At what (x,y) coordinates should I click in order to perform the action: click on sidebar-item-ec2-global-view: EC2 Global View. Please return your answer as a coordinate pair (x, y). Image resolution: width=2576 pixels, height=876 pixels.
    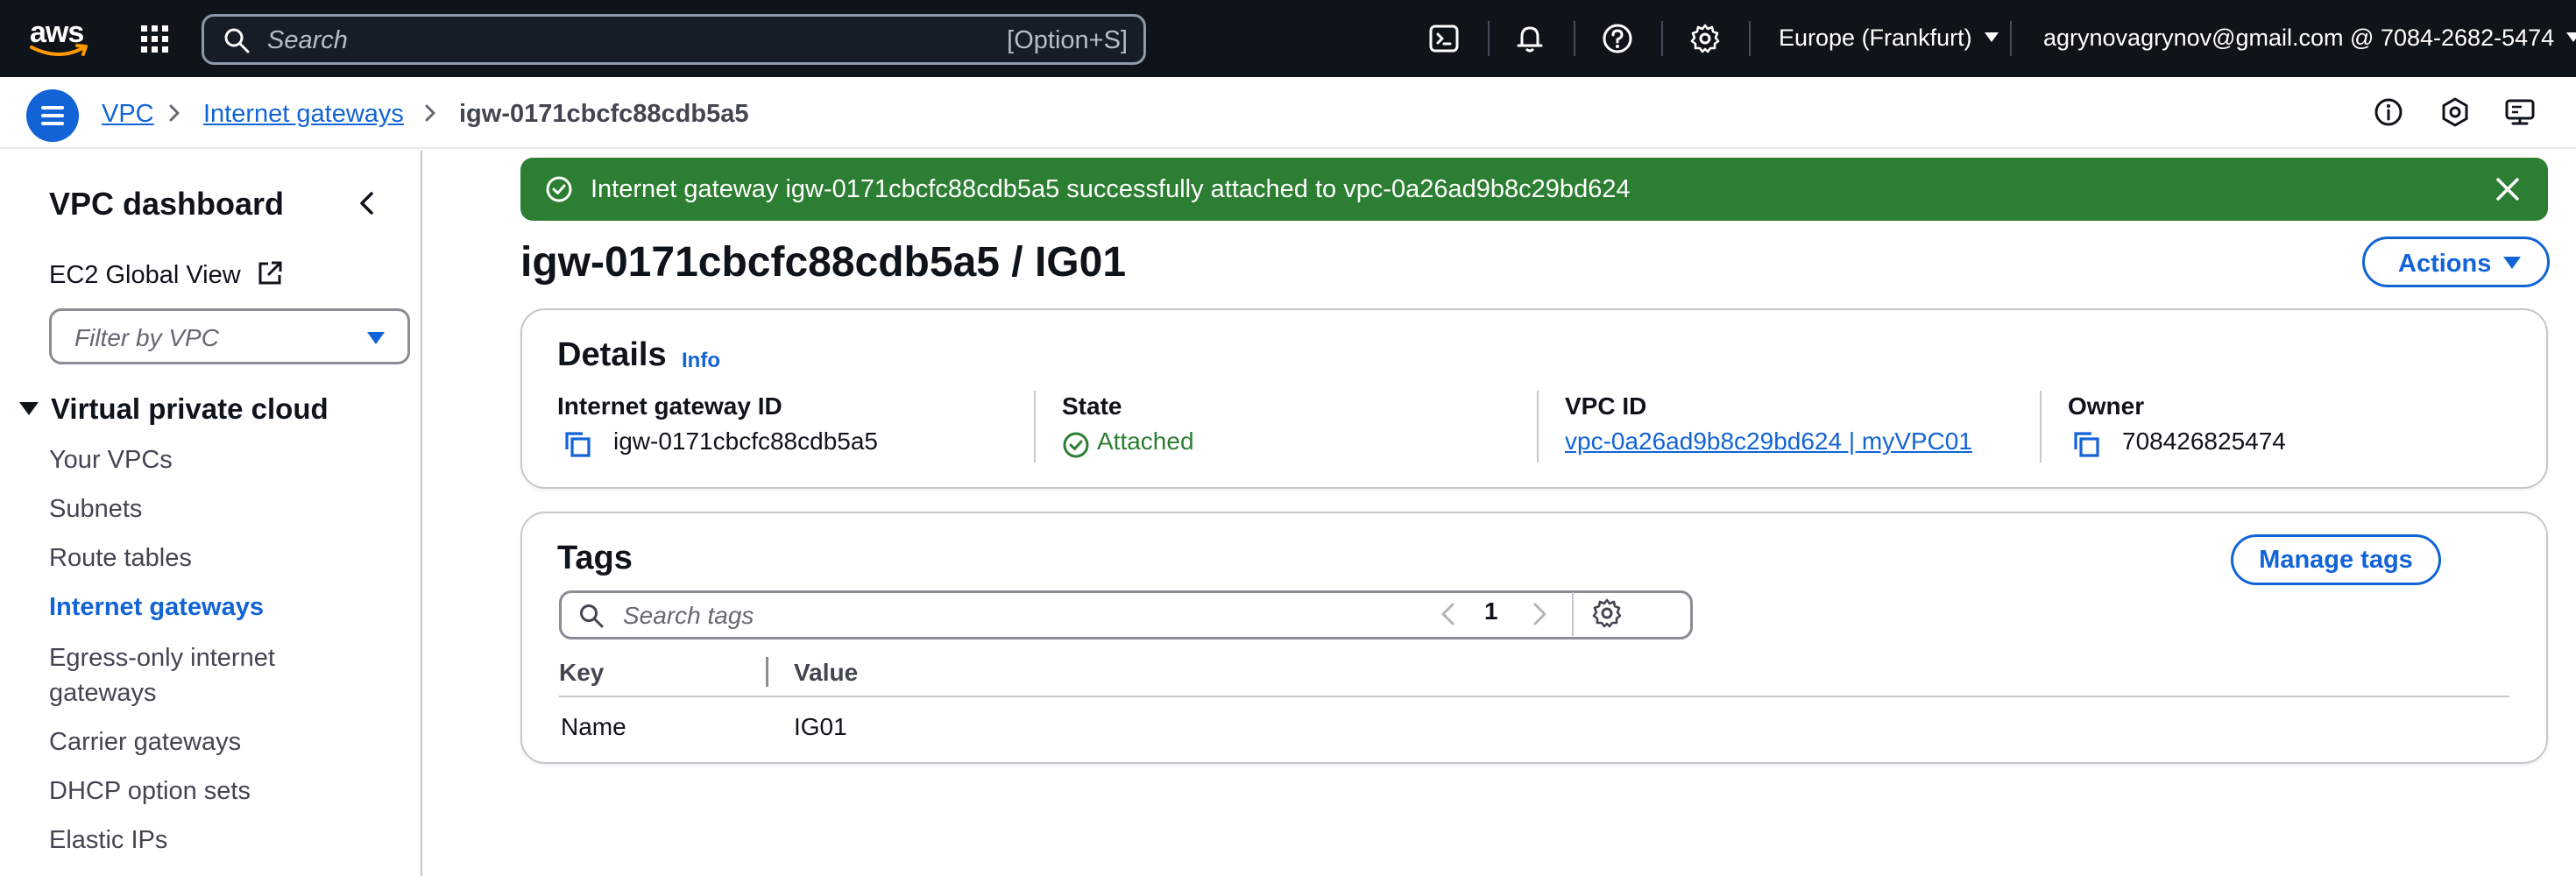
    Looking at the image, I should click on (166, 276).